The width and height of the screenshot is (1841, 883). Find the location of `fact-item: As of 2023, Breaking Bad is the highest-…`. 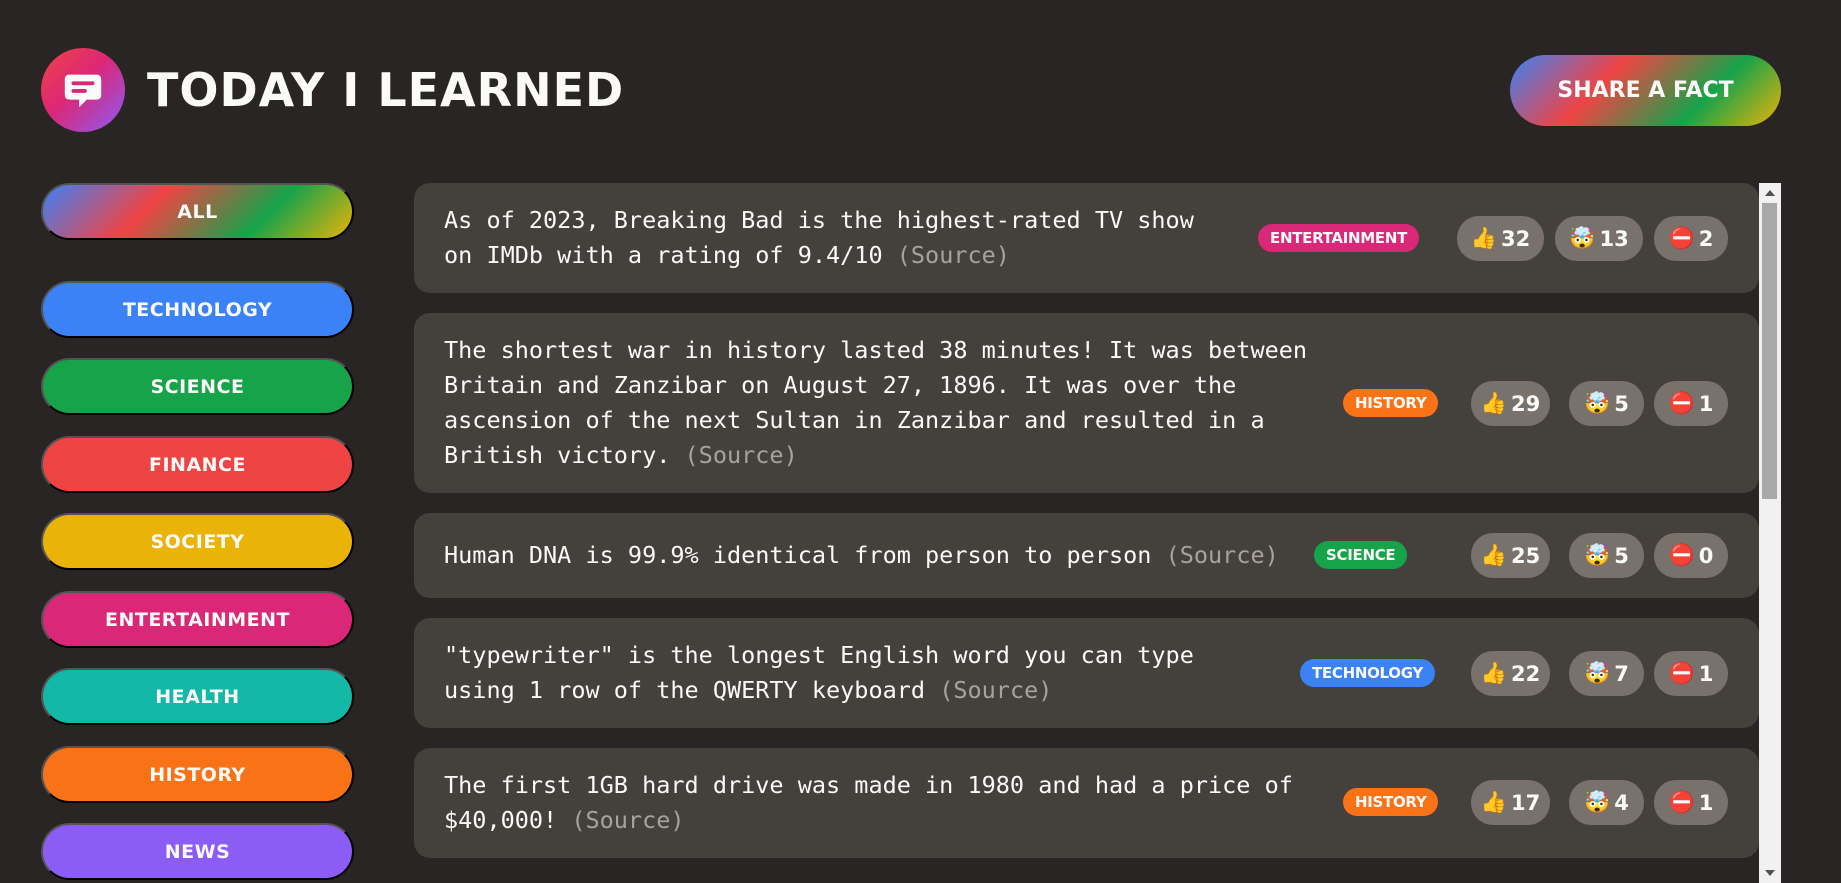

fact-item: As of 2023, Breaking Bad is the highest-… is located at coordinates (1086, 238).